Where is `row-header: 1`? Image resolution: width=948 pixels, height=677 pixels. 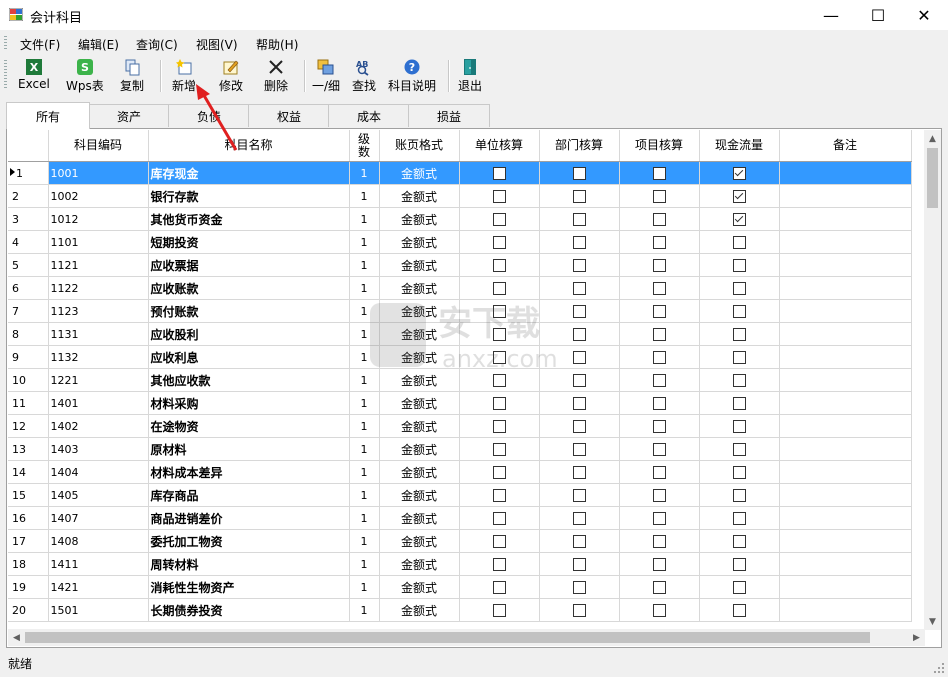 row-header: 1 is located at coordinates (28, 173).